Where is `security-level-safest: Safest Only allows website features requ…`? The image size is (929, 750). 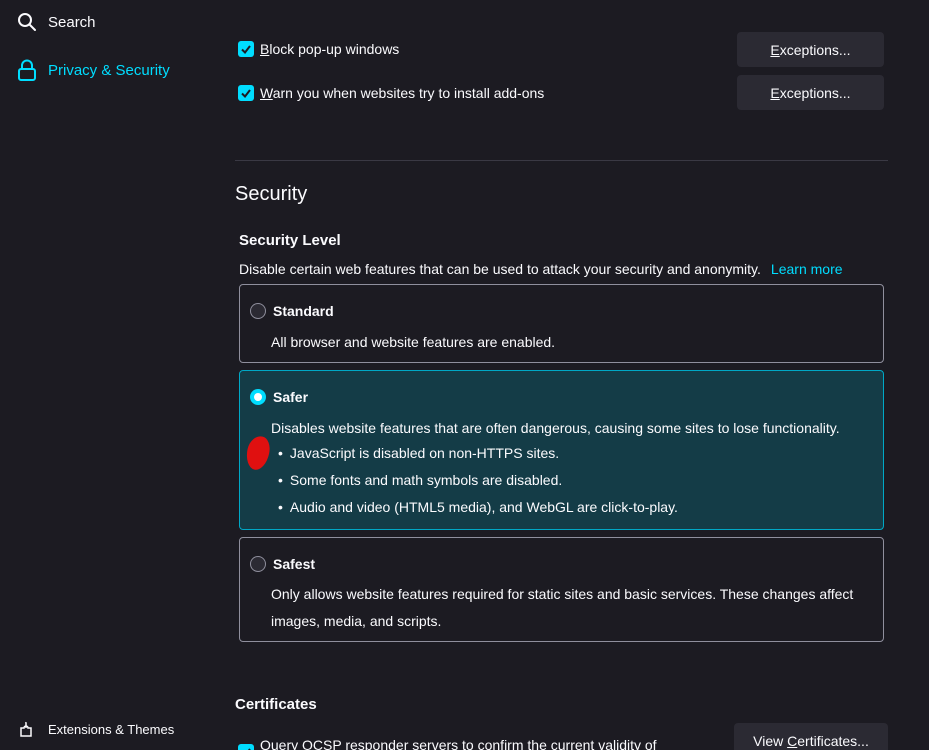 security-level-safest: Safest Only allows website features requ… is located at coordinates (561, 589).